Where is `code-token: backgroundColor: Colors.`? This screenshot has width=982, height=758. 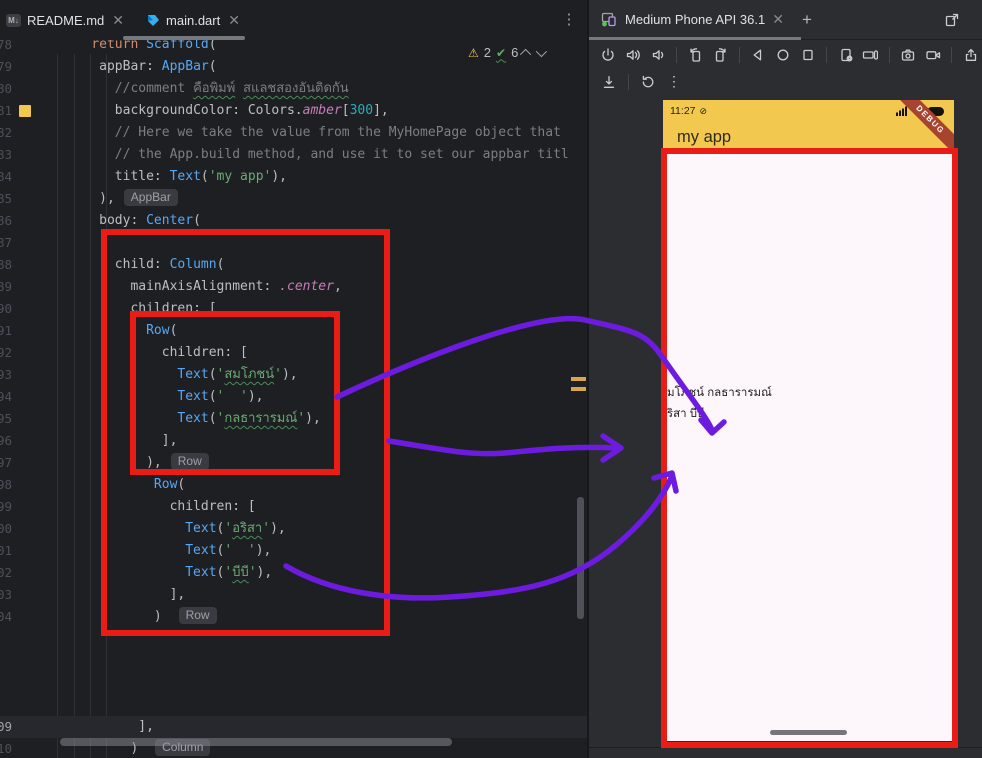
code-token: backgroundColor: Colors. is located at coordinates (208, 110).